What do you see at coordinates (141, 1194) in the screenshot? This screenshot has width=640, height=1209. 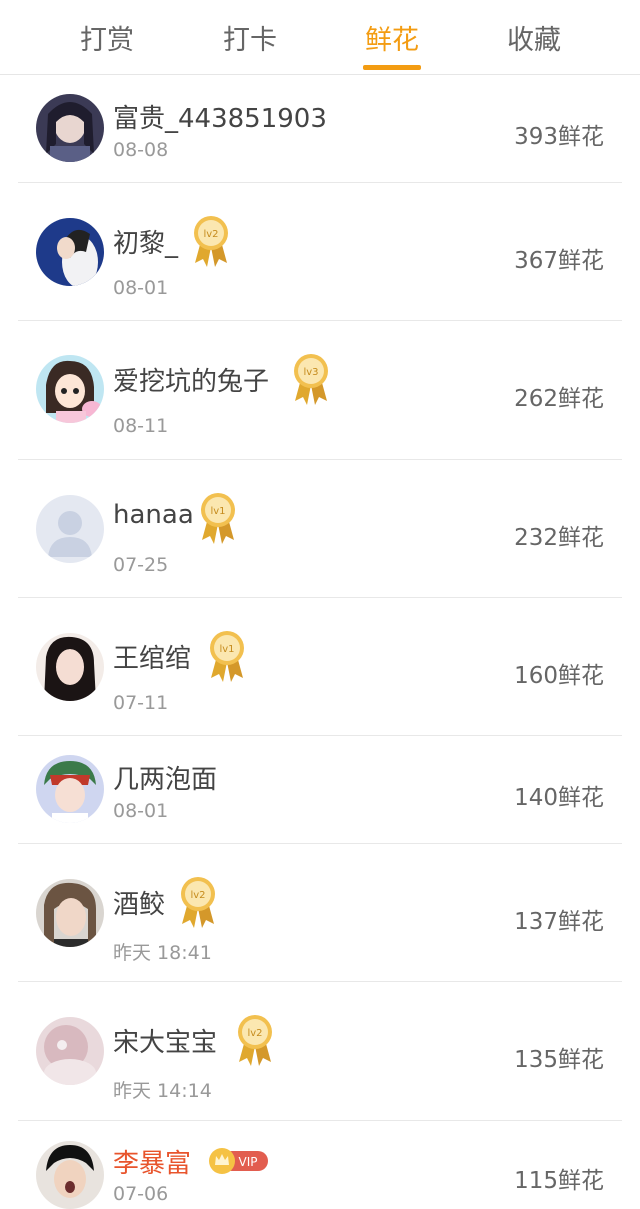 I see `date-label: 07-06` at bounding box center [141, 1194].